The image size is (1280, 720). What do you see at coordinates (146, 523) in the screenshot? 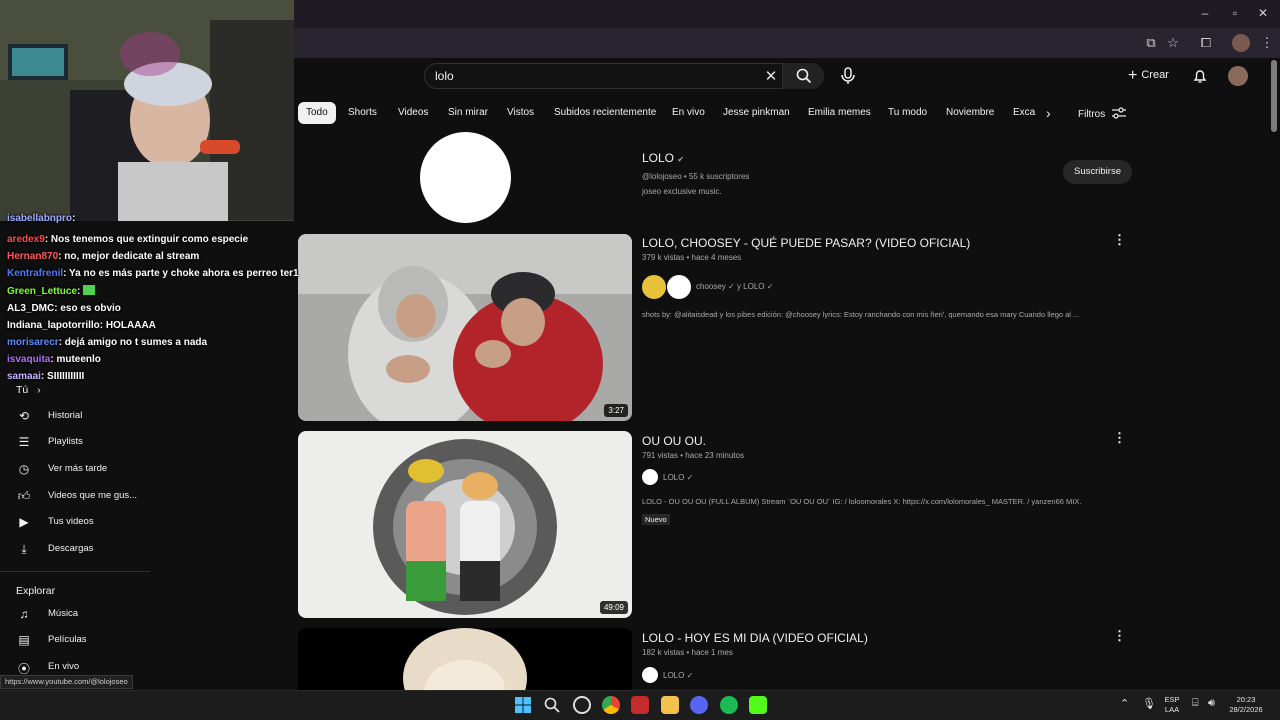
I see `sidebar-item-tus-videos: ▶ Tus videos` at bounding box center [146, 523].